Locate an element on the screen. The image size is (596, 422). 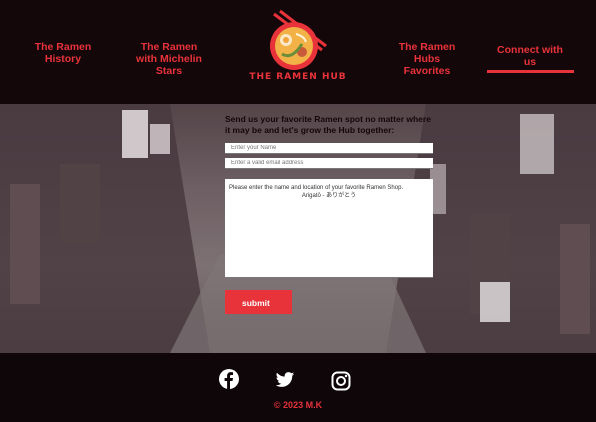
twitter-icon is located at coordinates (285, 380).